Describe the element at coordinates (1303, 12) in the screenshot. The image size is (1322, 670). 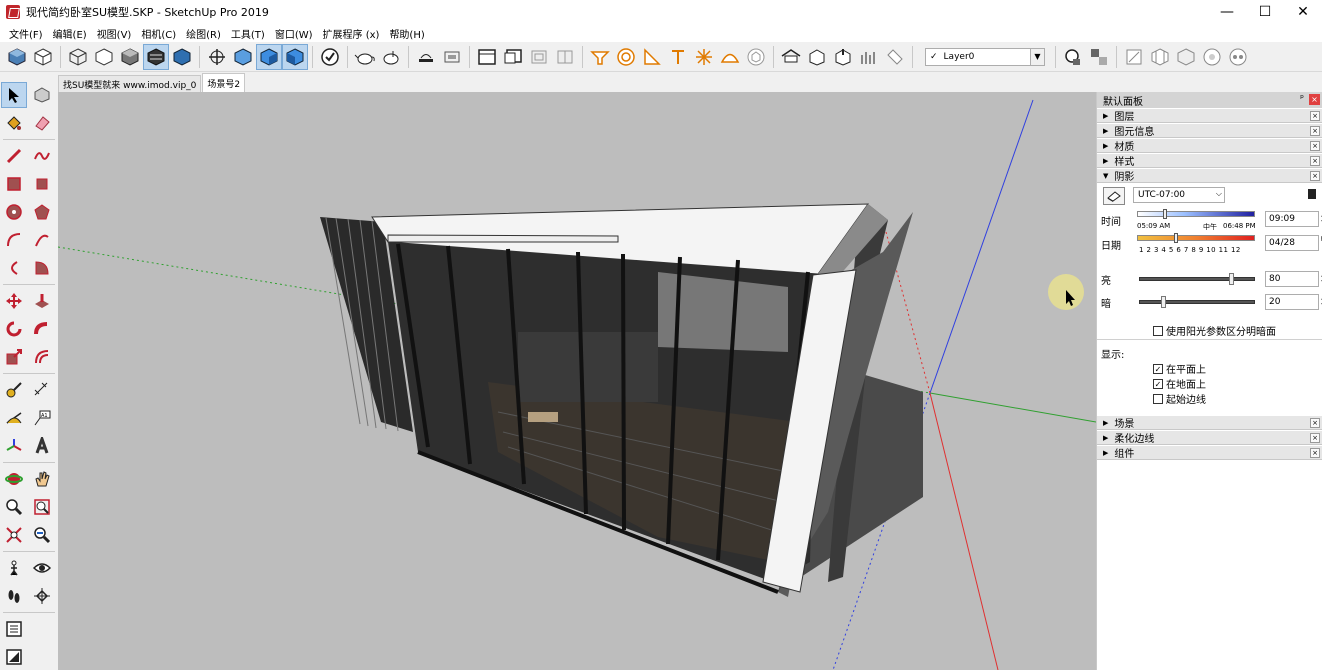
I see `close-button: ✕` at that location.